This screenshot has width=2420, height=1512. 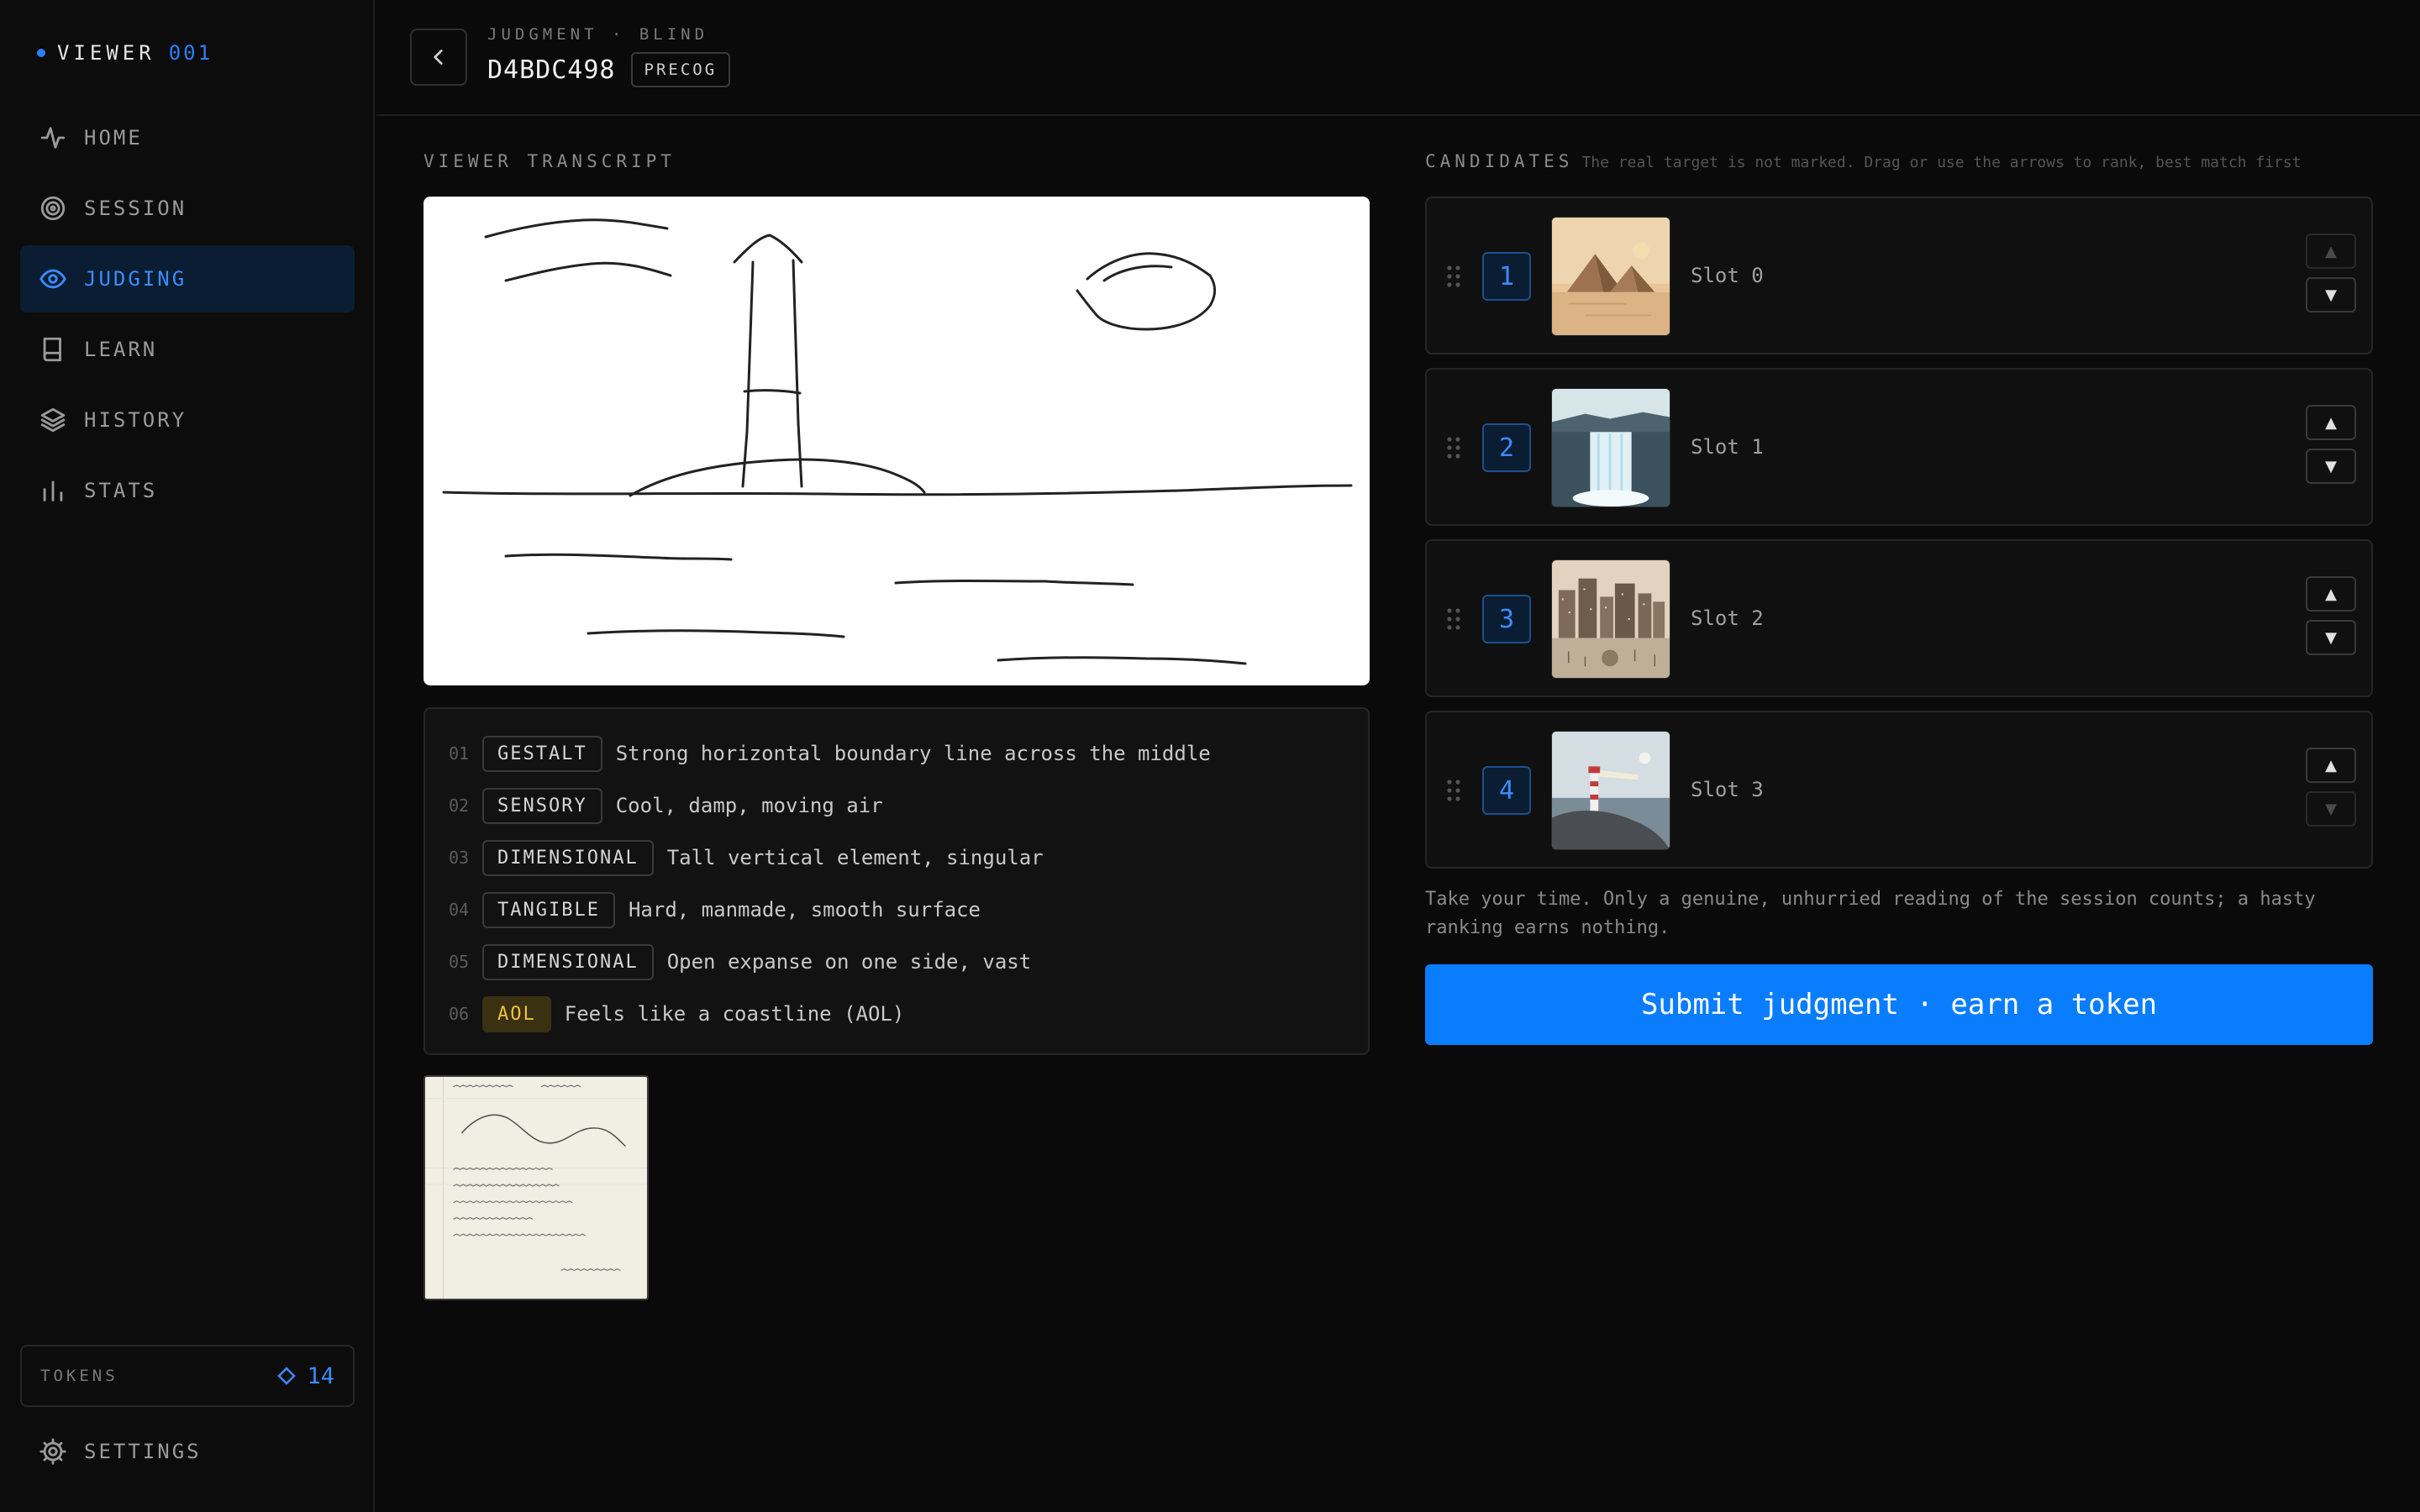 I want to click on sketch-canvas, so click(x=898, y=441).